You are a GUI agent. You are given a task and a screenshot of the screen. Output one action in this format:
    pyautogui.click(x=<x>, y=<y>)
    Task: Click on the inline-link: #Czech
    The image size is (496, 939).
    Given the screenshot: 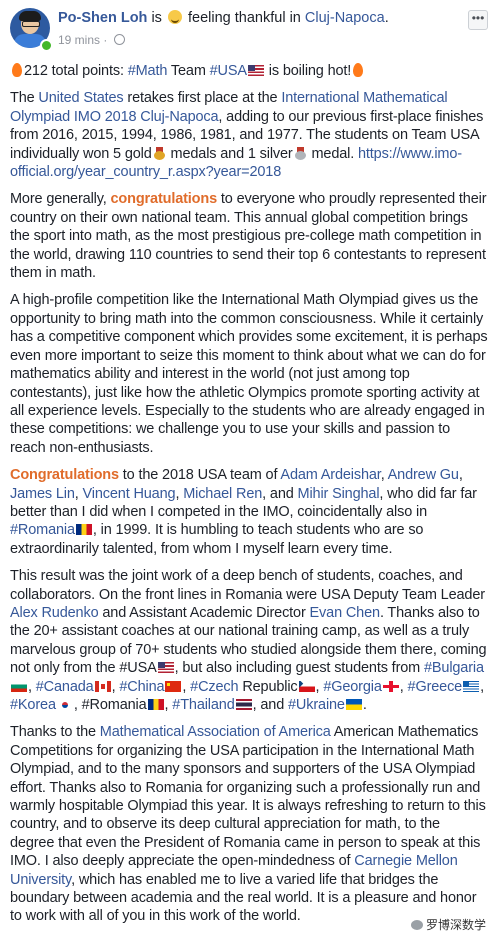 What is the action you would take?
    pyautogui.click(x=214, y=687)
    